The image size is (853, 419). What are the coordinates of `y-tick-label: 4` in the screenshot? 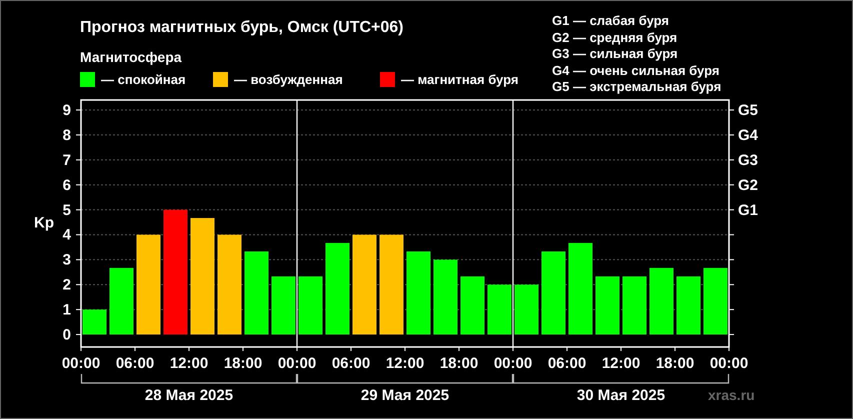 It's located at (66, 235).